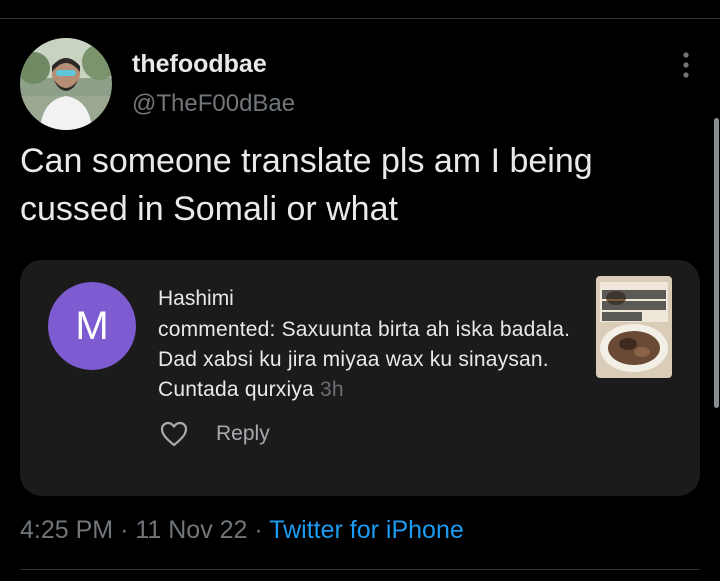 Image resolution: width=720 pixels, height=581 pixels. I want to click on tweet-source-link: Twitter for iPhone, so click(366, 530).